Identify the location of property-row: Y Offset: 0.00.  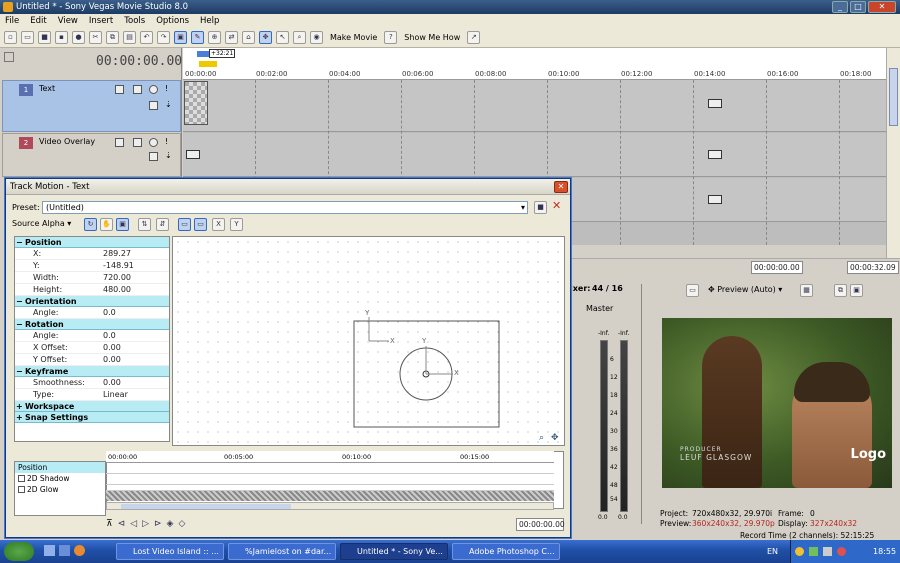
(92, 360).